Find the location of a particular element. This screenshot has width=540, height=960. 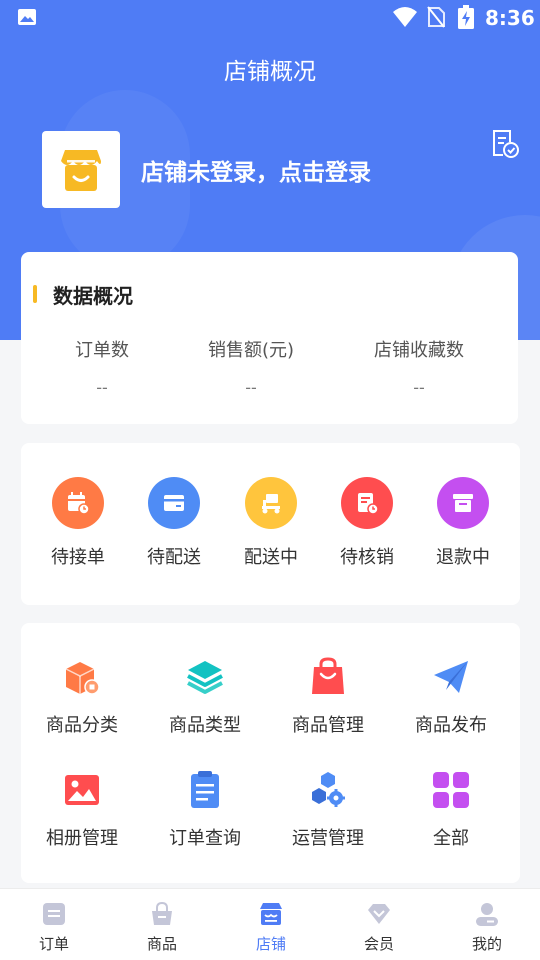

calendar-clock-icon is located at coordinates (79, 503).